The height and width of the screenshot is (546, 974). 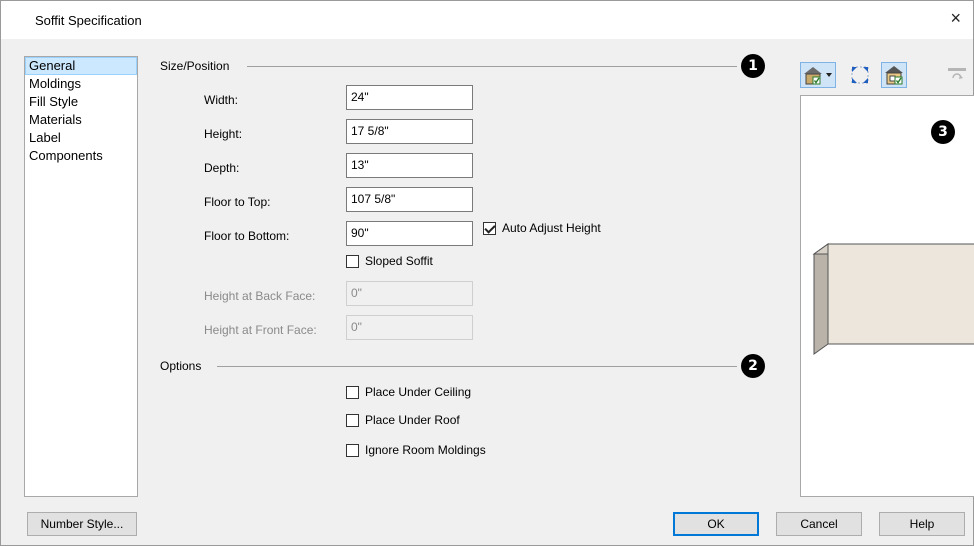 What do you see at coordinates (753, 366) in the screenshot?
I see `callout-marker-2: 2` at bounding box center [753, 366].